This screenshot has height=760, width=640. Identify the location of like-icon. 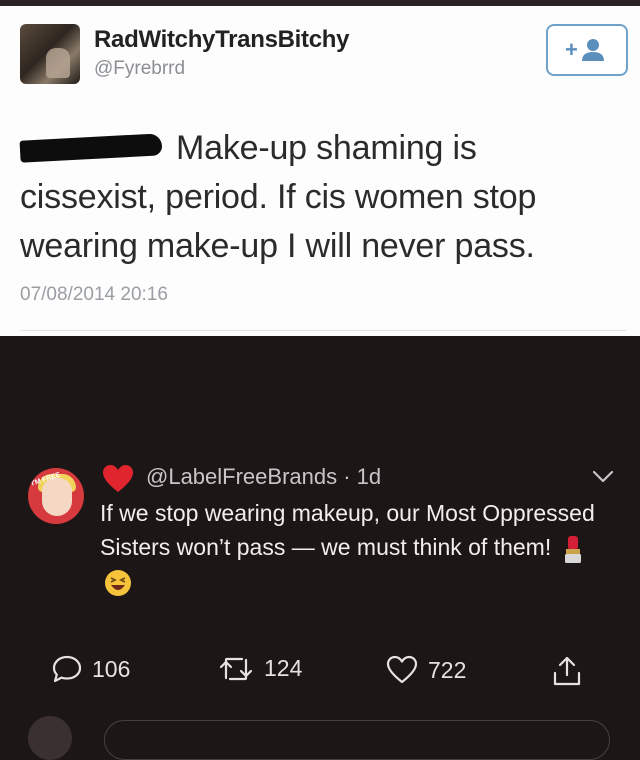
(402, 669).